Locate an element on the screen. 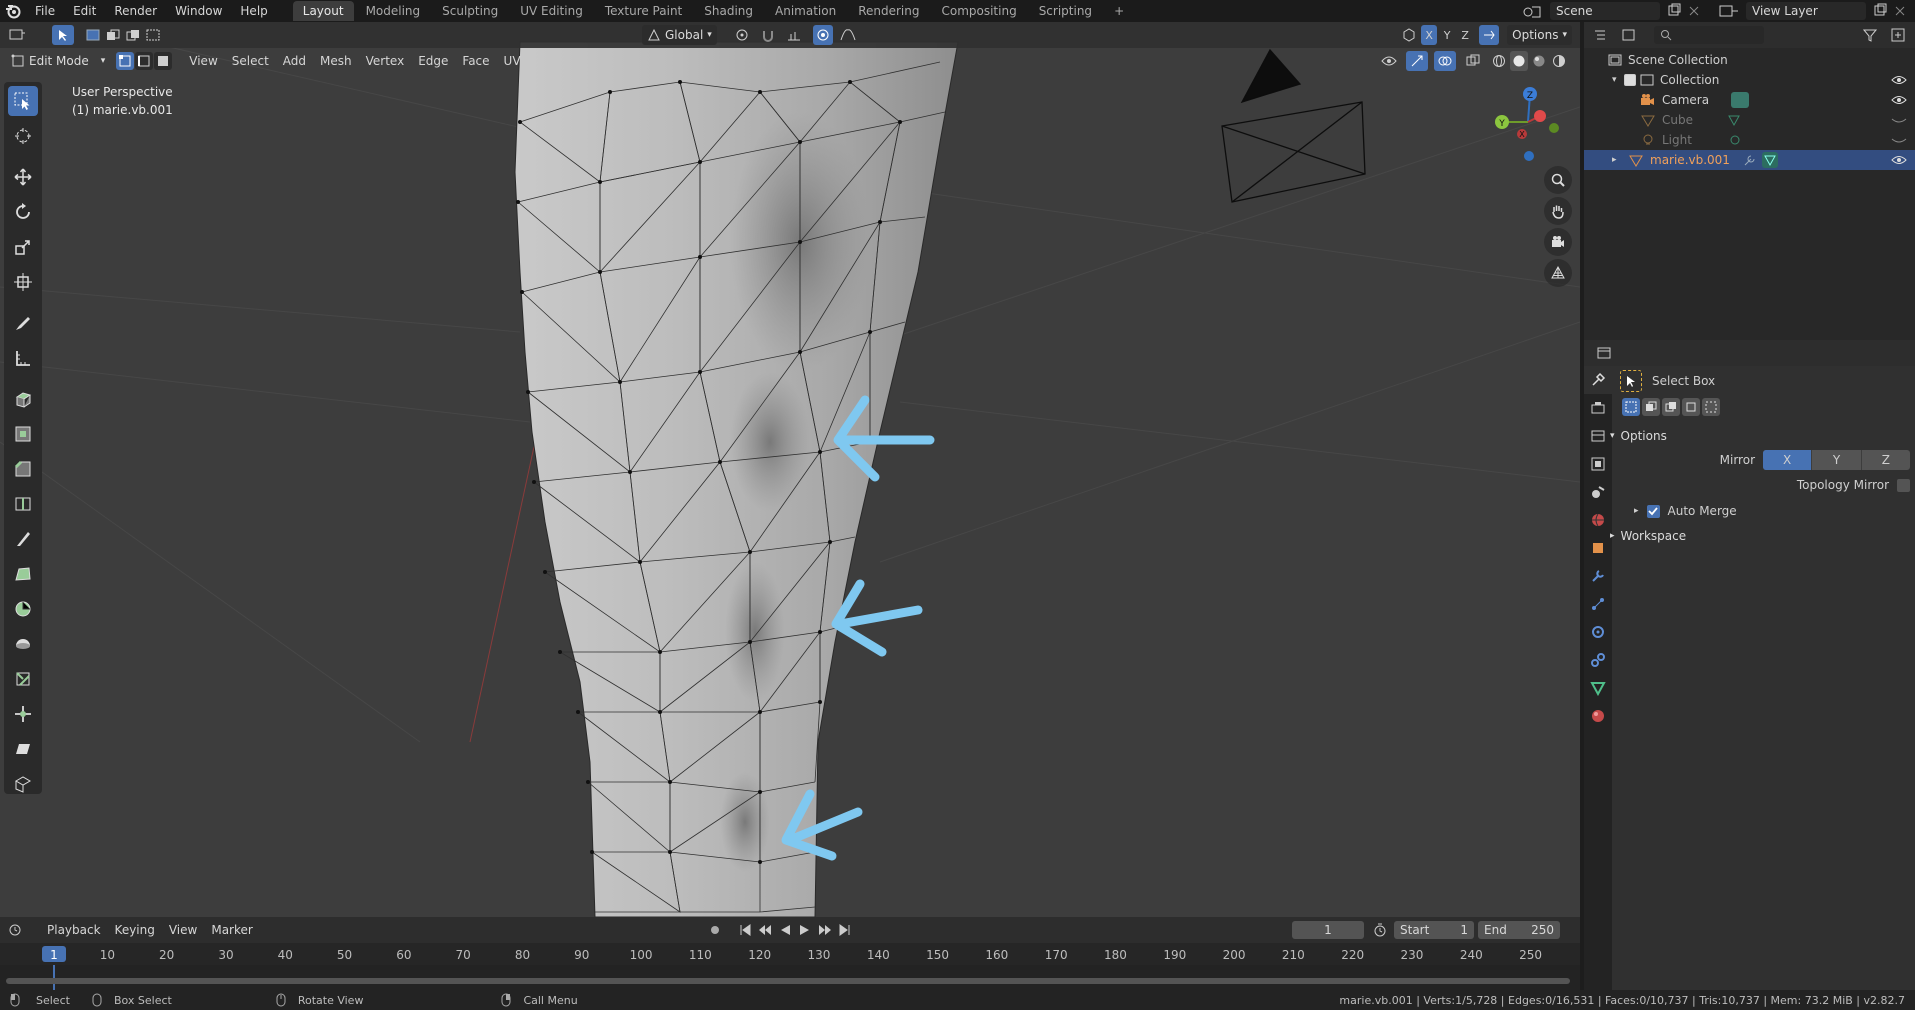 This screenshot has height=1010, width=1915. camera-view-icon is located at coordinates (1558, 242).